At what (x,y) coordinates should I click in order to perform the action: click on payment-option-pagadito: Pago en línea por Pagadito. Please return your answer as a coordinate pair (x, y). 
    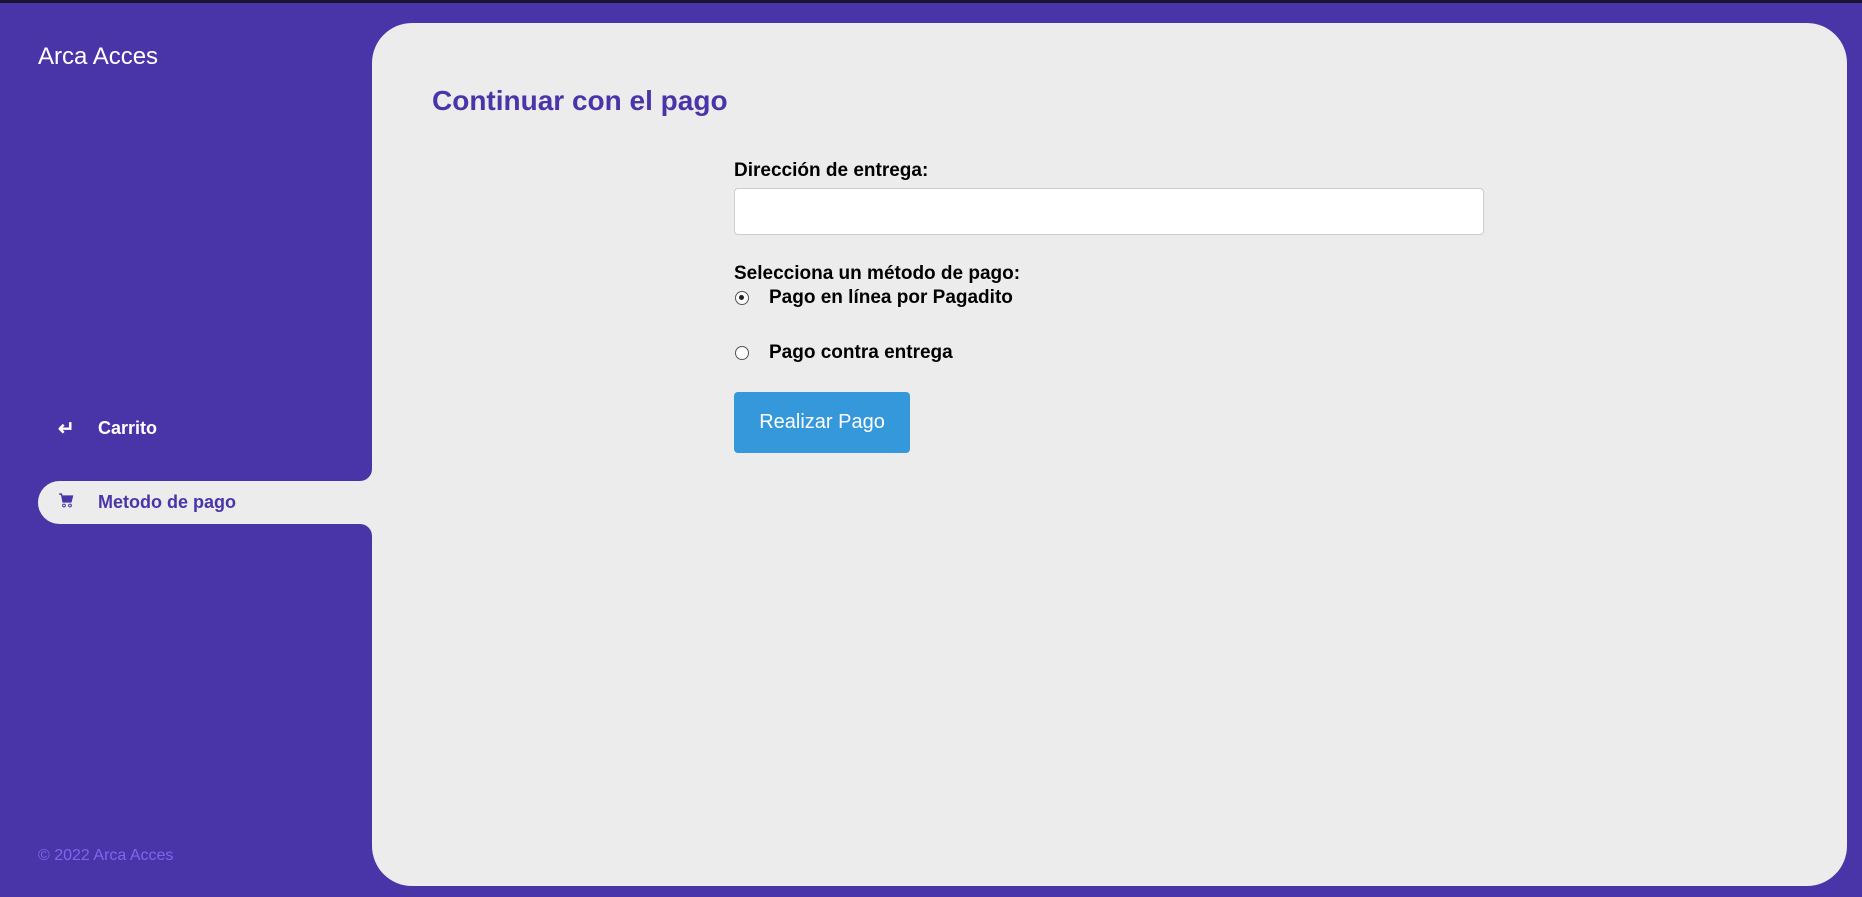
    Looking at the image, I should click on (1109, 298).